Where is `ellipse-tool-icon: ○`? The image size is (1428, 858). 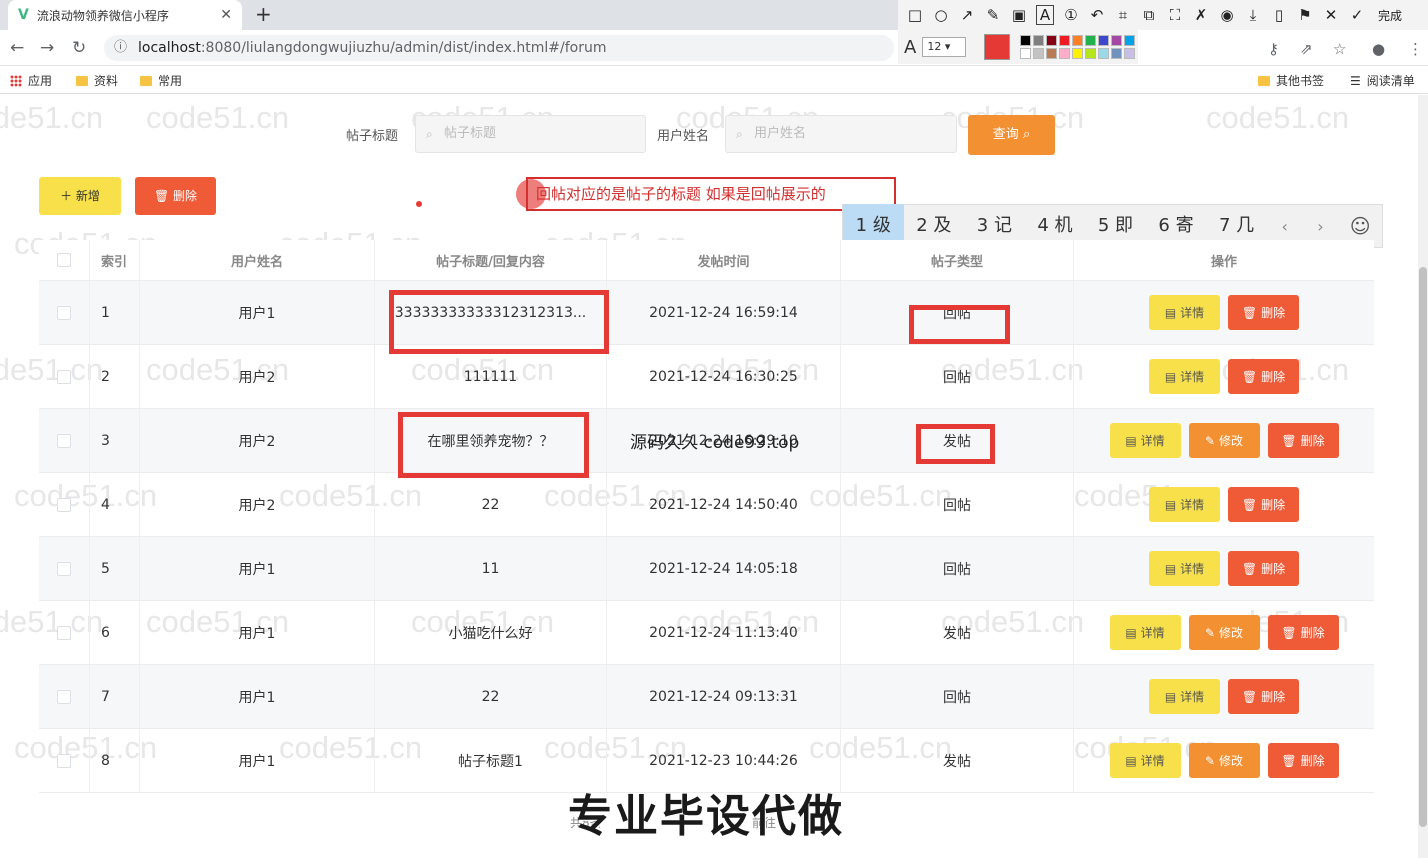 ellipse-tool-icon: ○ is located at coordinates (941, 15).